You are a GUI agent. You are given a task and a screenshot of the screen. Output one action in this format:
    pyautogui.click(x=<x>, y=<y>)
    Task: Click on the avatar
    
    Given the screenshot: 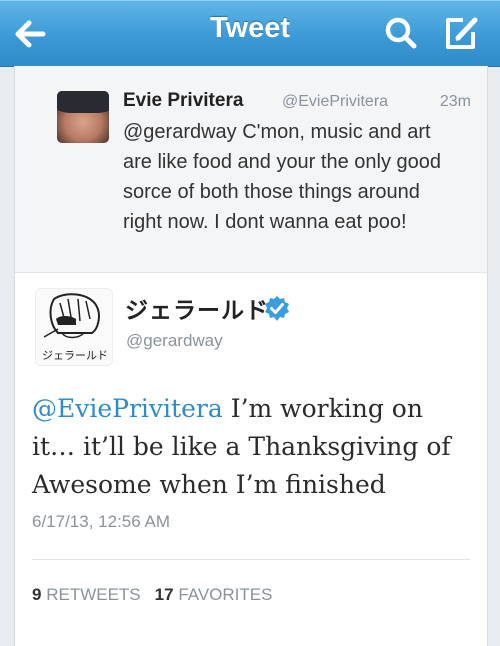 What is the action you would take?
    pyautogui.click(x=83, y=117)
    